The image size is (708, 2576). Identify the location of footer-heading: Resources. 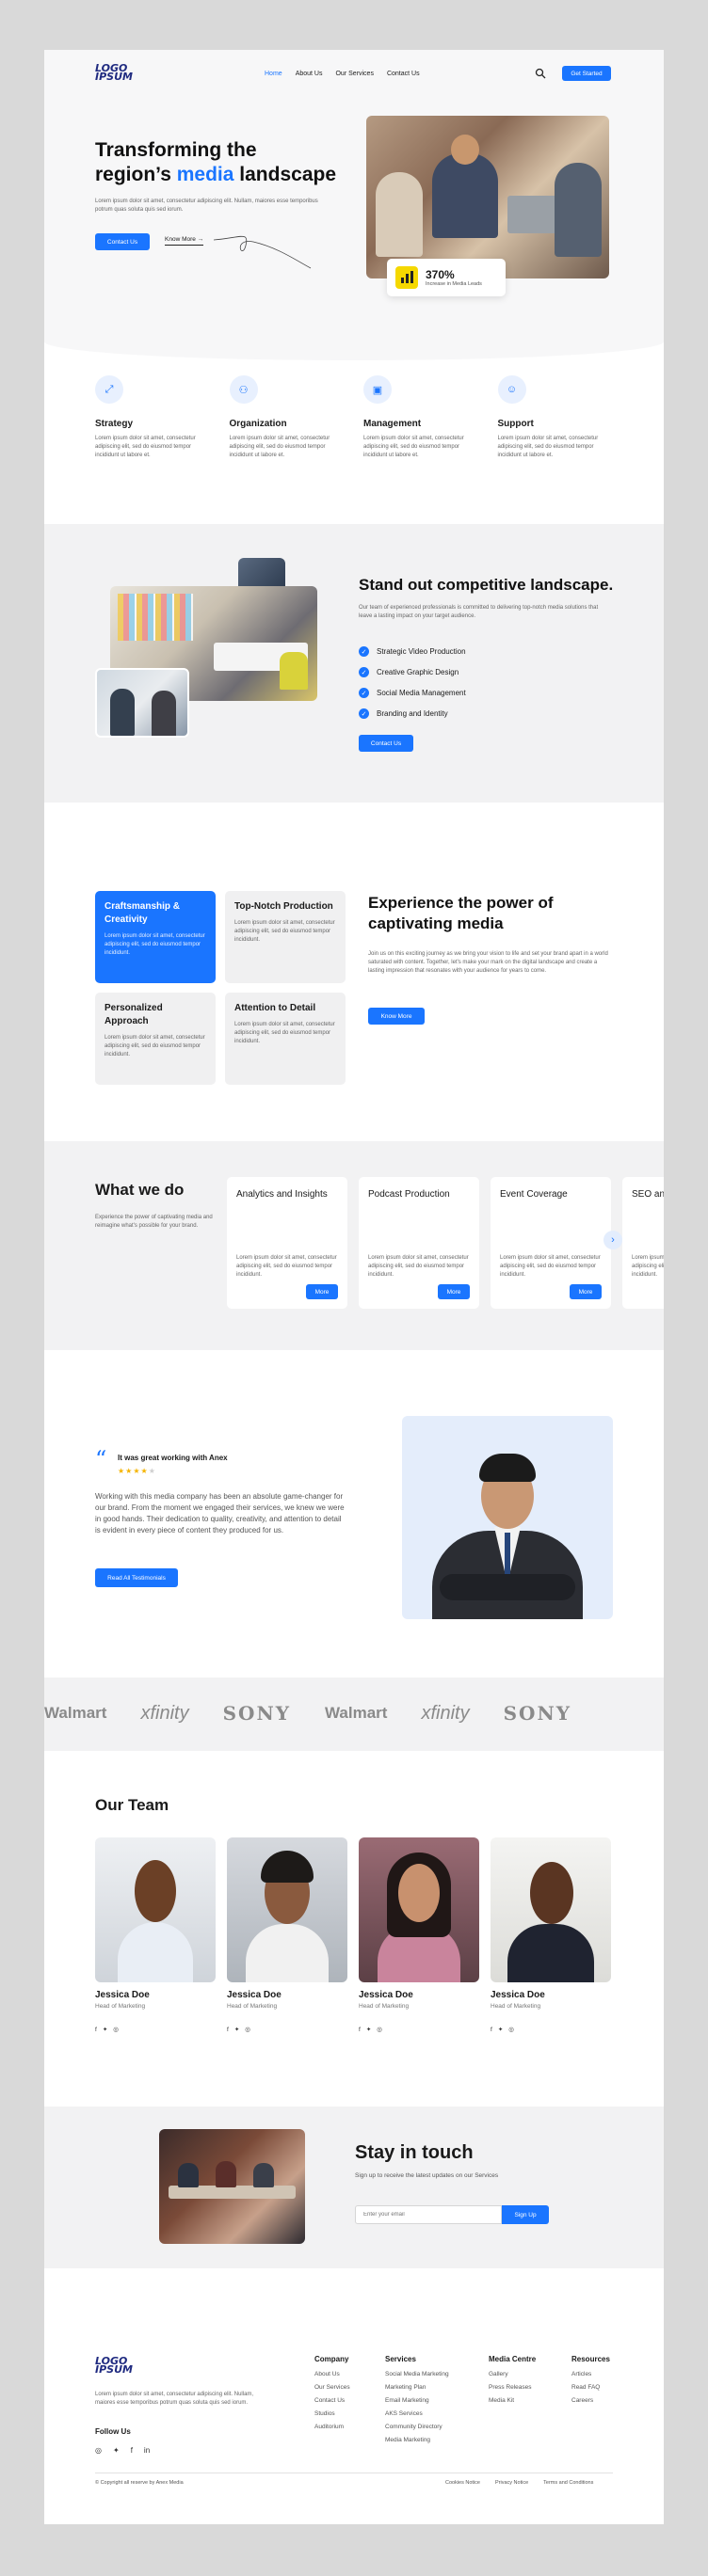
(590, 2359).